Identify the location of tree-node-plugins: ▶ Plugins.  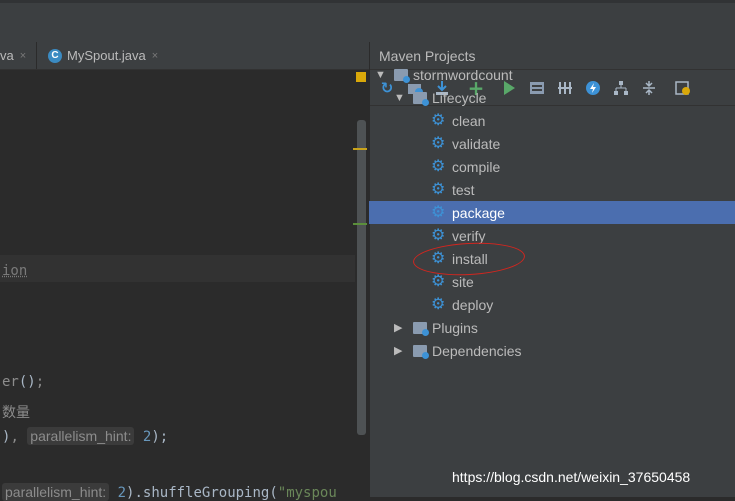
(552, 327).